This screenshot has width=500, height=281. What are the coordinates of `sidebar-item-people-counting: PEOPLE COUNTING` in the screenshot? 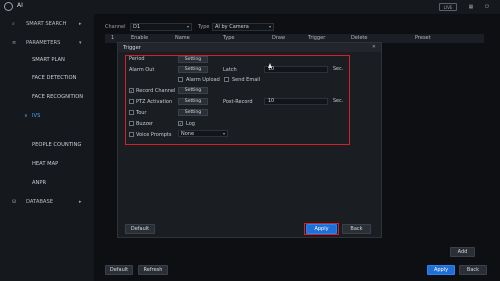 It's located at (47, 145).